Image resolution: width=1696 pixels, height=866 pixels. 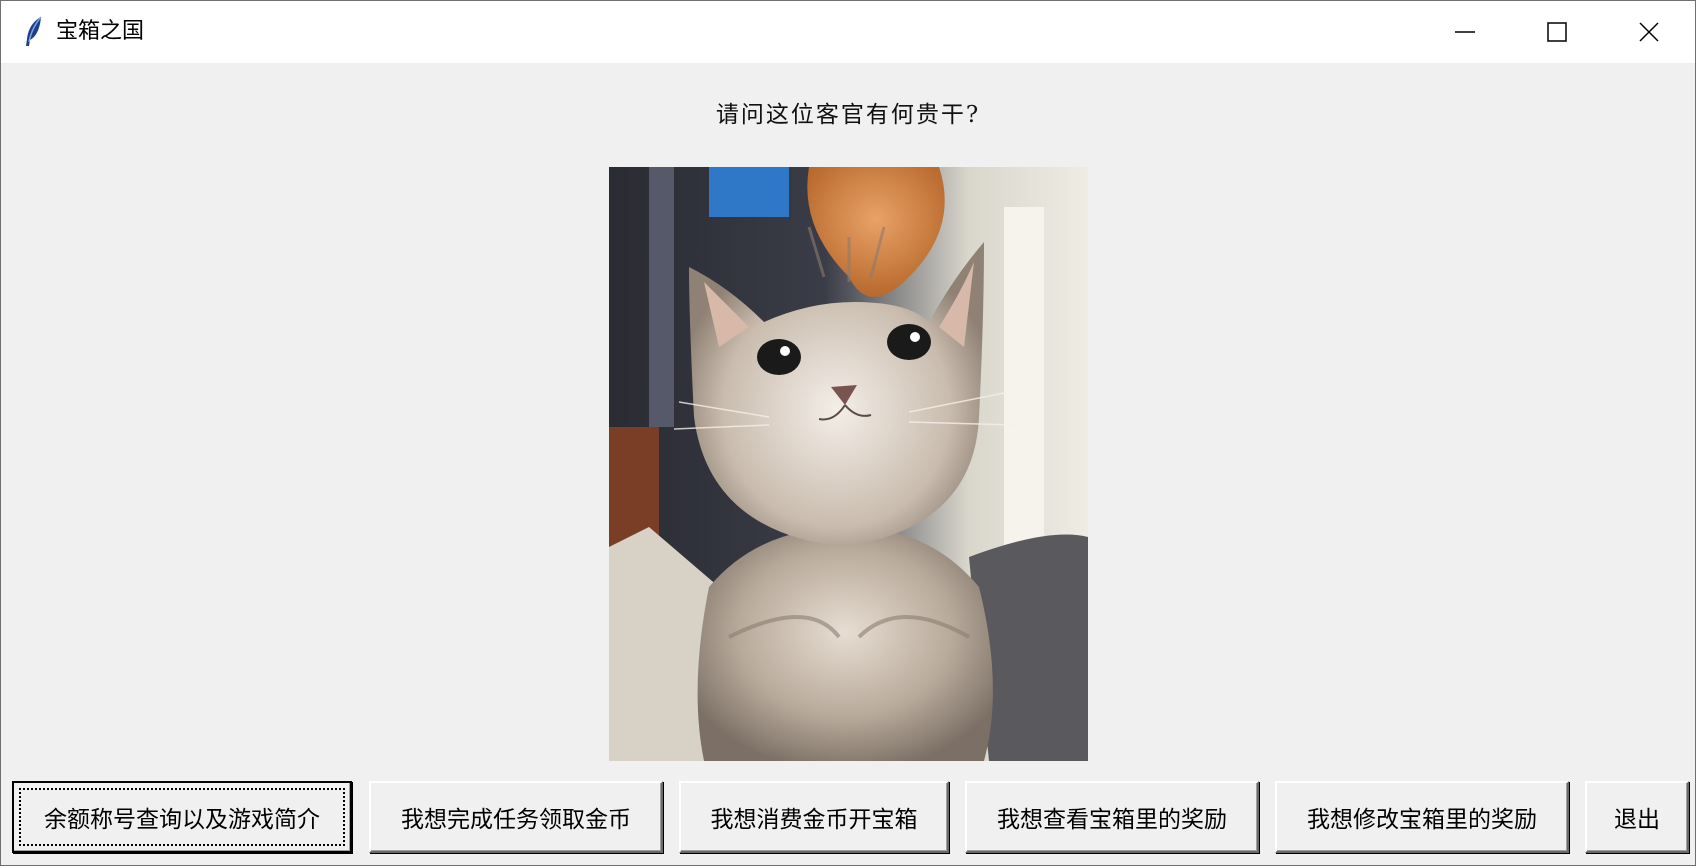 I want to click on exit-label: 退出, so click(x=1637, y=820).